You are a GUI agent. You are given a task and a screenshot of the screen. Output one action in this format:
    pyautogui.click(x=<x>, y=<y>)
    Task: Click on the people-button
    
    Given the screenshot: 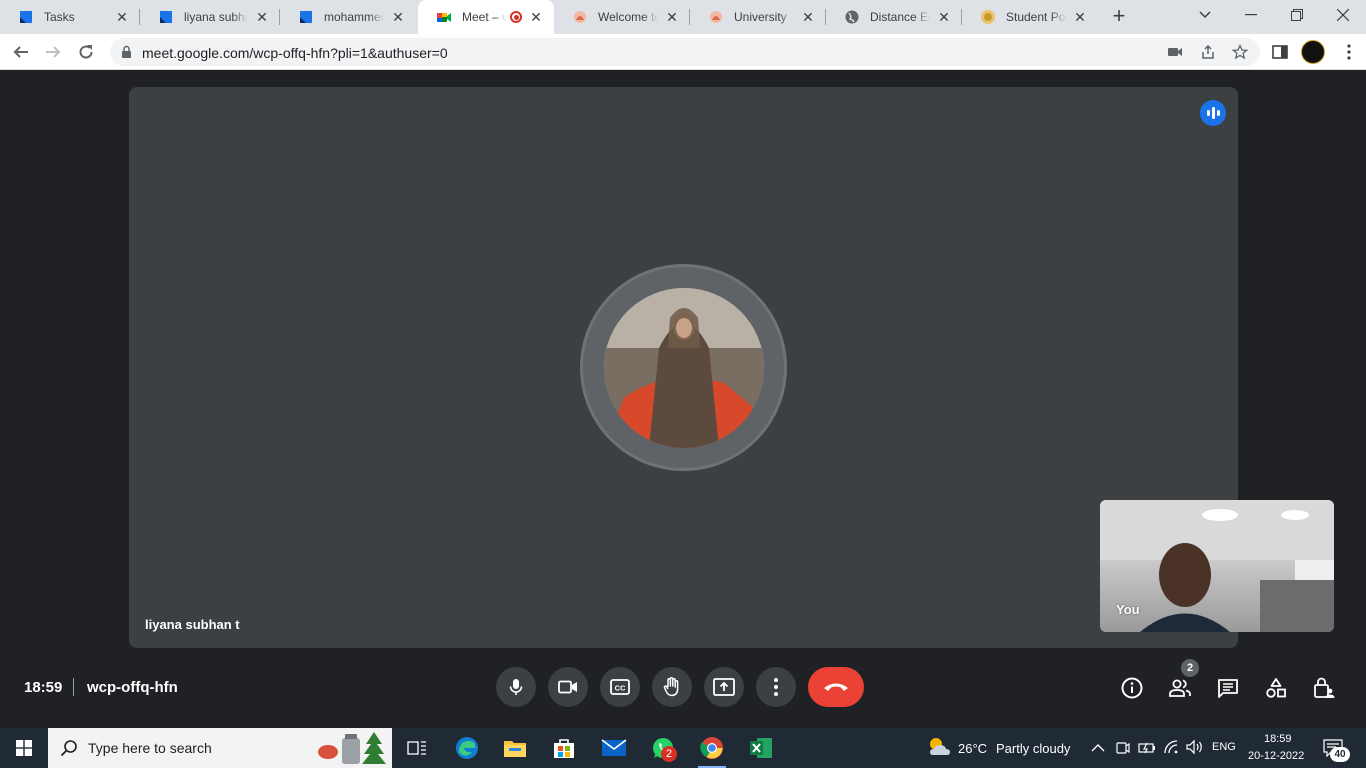 What is the action you would take?
    pyautogui.click(x=1180, y=688)
    